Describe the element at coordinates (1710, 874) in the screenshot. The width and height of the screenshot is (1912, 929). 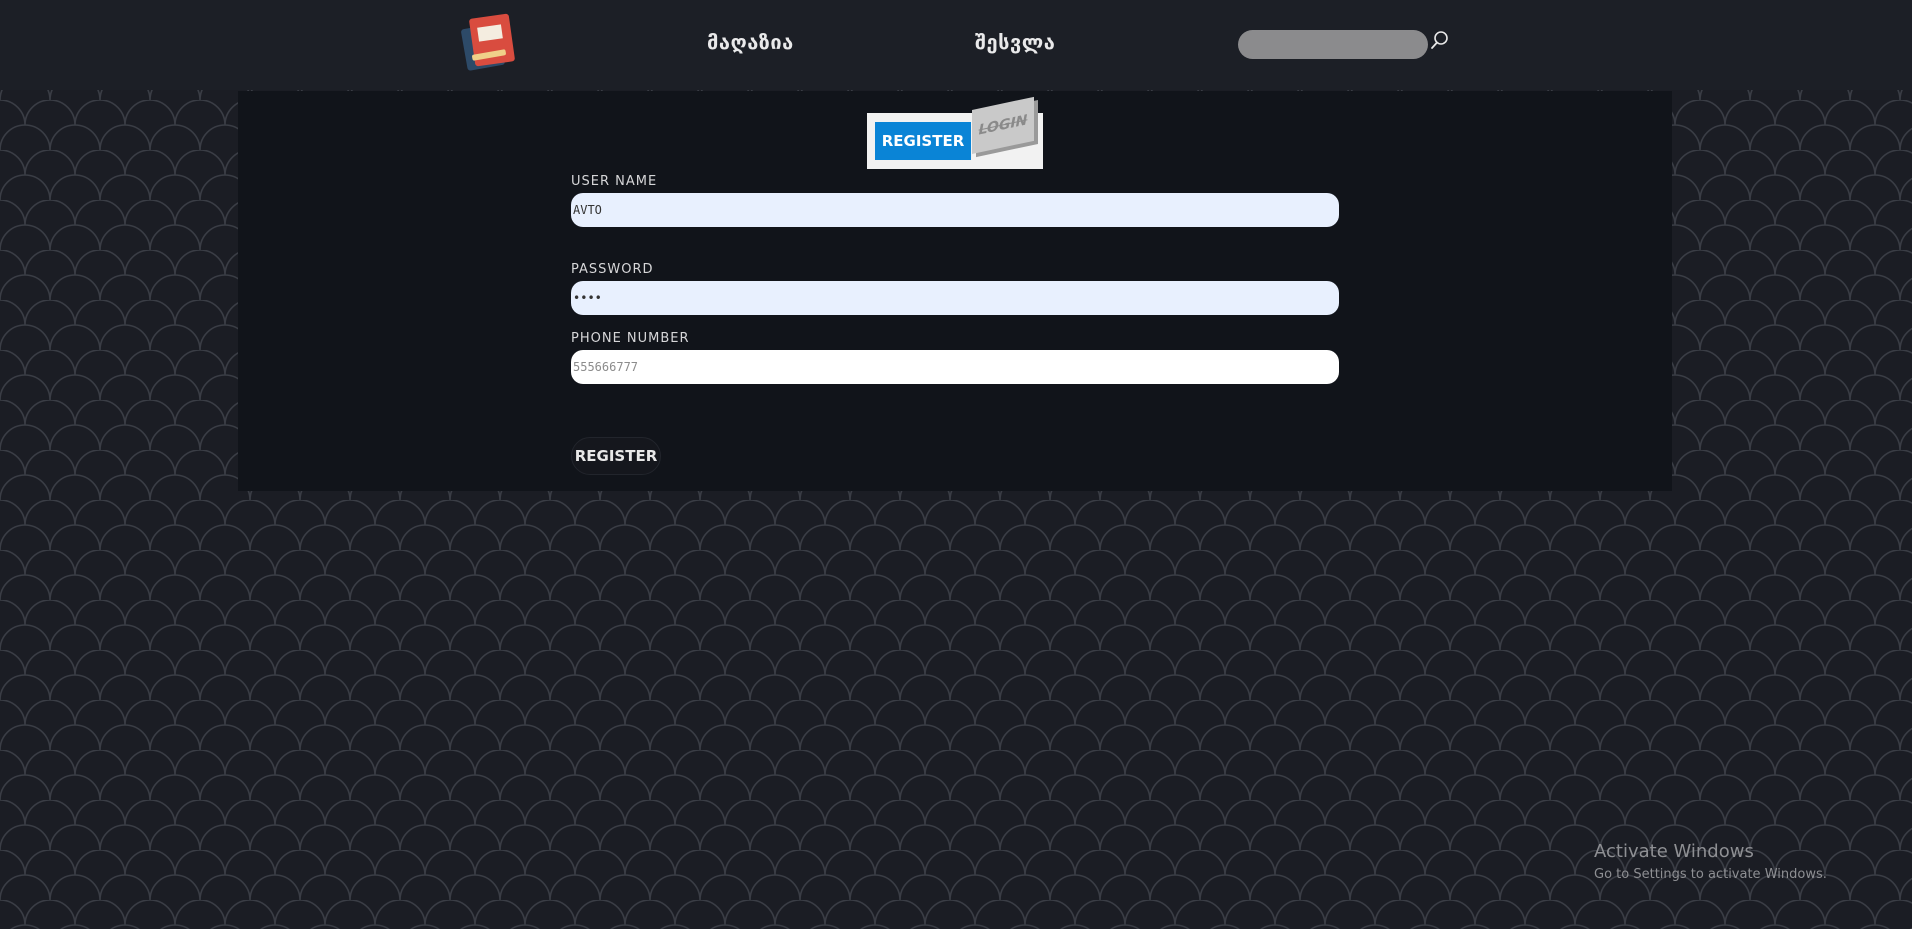
I see `windows-activation-subtitle: Go to Settings to activate Windows.` at that location.